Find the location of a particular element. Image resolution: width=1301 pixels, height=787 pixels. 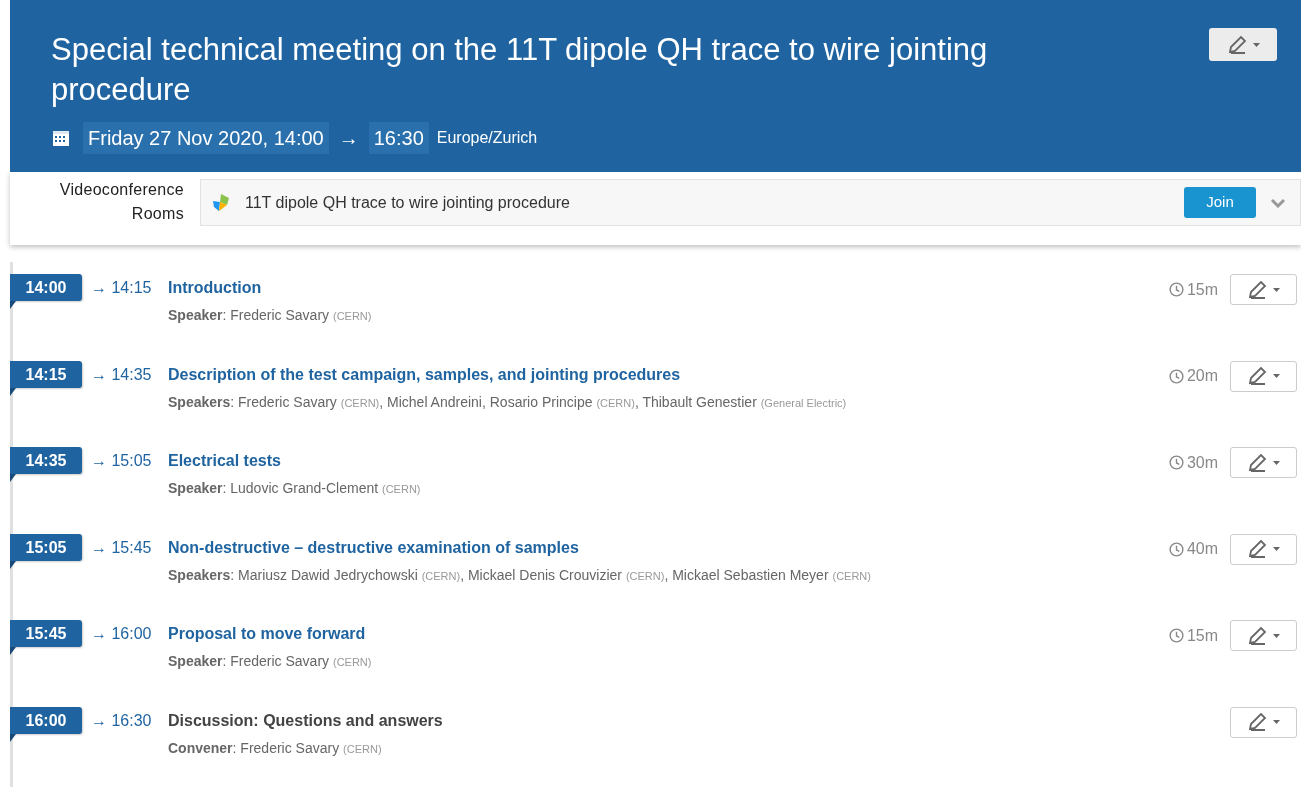

contribution-title-link: Non-destructive – destructive examination of samples is located at coordinates (668, 547).